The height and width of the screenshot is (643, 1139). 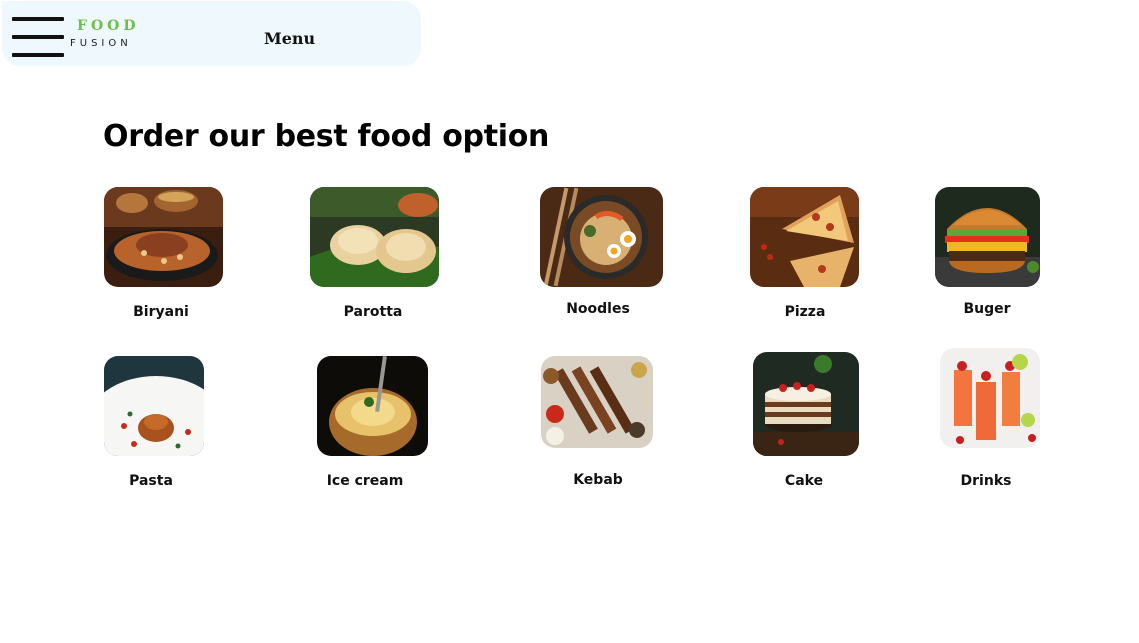 What do you see at coordinates (806, 404) in the screenshot?
I see `cake-image` at bounding box center [806, 404].